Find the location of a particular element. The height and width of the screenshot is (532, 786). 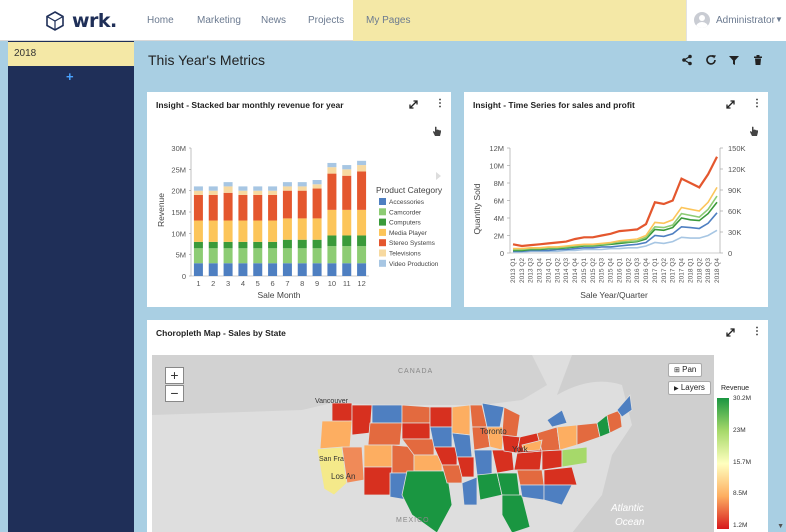

y2-tick-label: 30K is located at coordinates (734, 232).